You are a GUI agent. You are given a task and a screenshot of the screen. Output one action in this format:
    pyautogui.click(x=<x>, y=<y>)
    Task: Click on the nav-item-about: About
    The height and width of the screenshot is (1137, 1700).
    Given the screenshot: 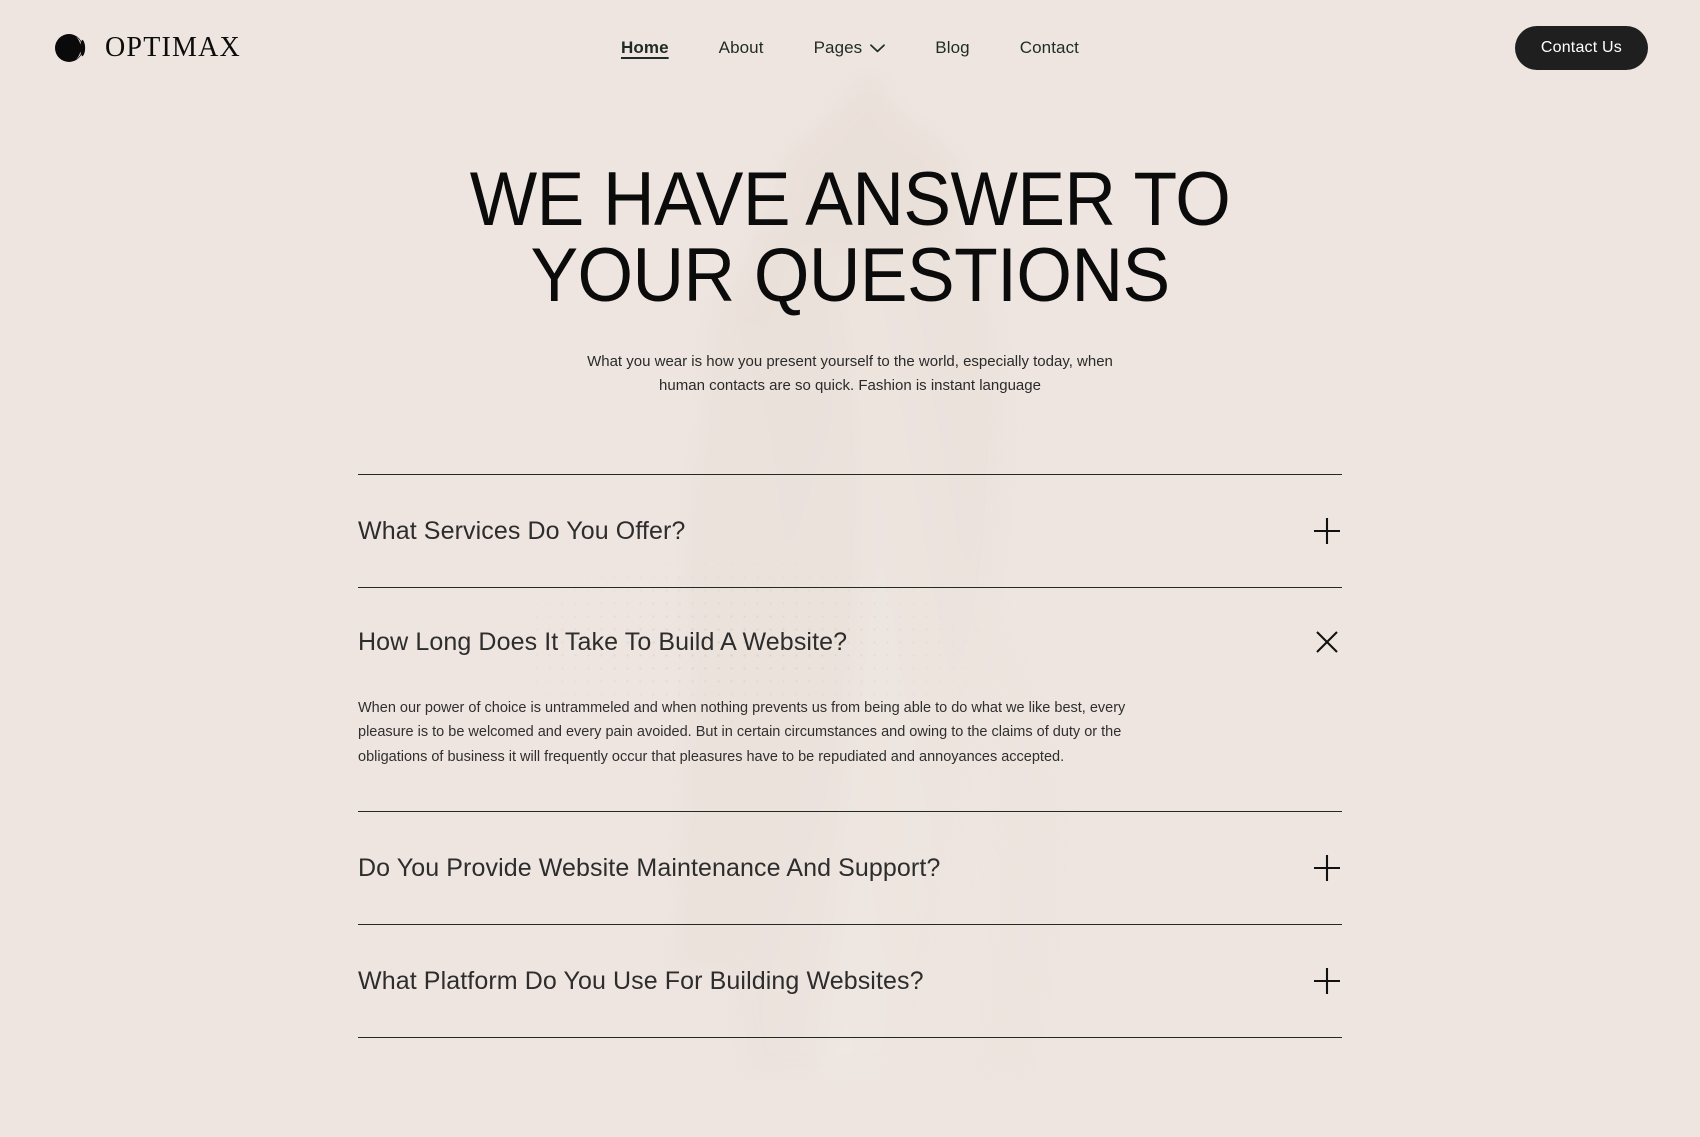 What is the action you would take?
    pyautogui.click(x=741, y=48)
    